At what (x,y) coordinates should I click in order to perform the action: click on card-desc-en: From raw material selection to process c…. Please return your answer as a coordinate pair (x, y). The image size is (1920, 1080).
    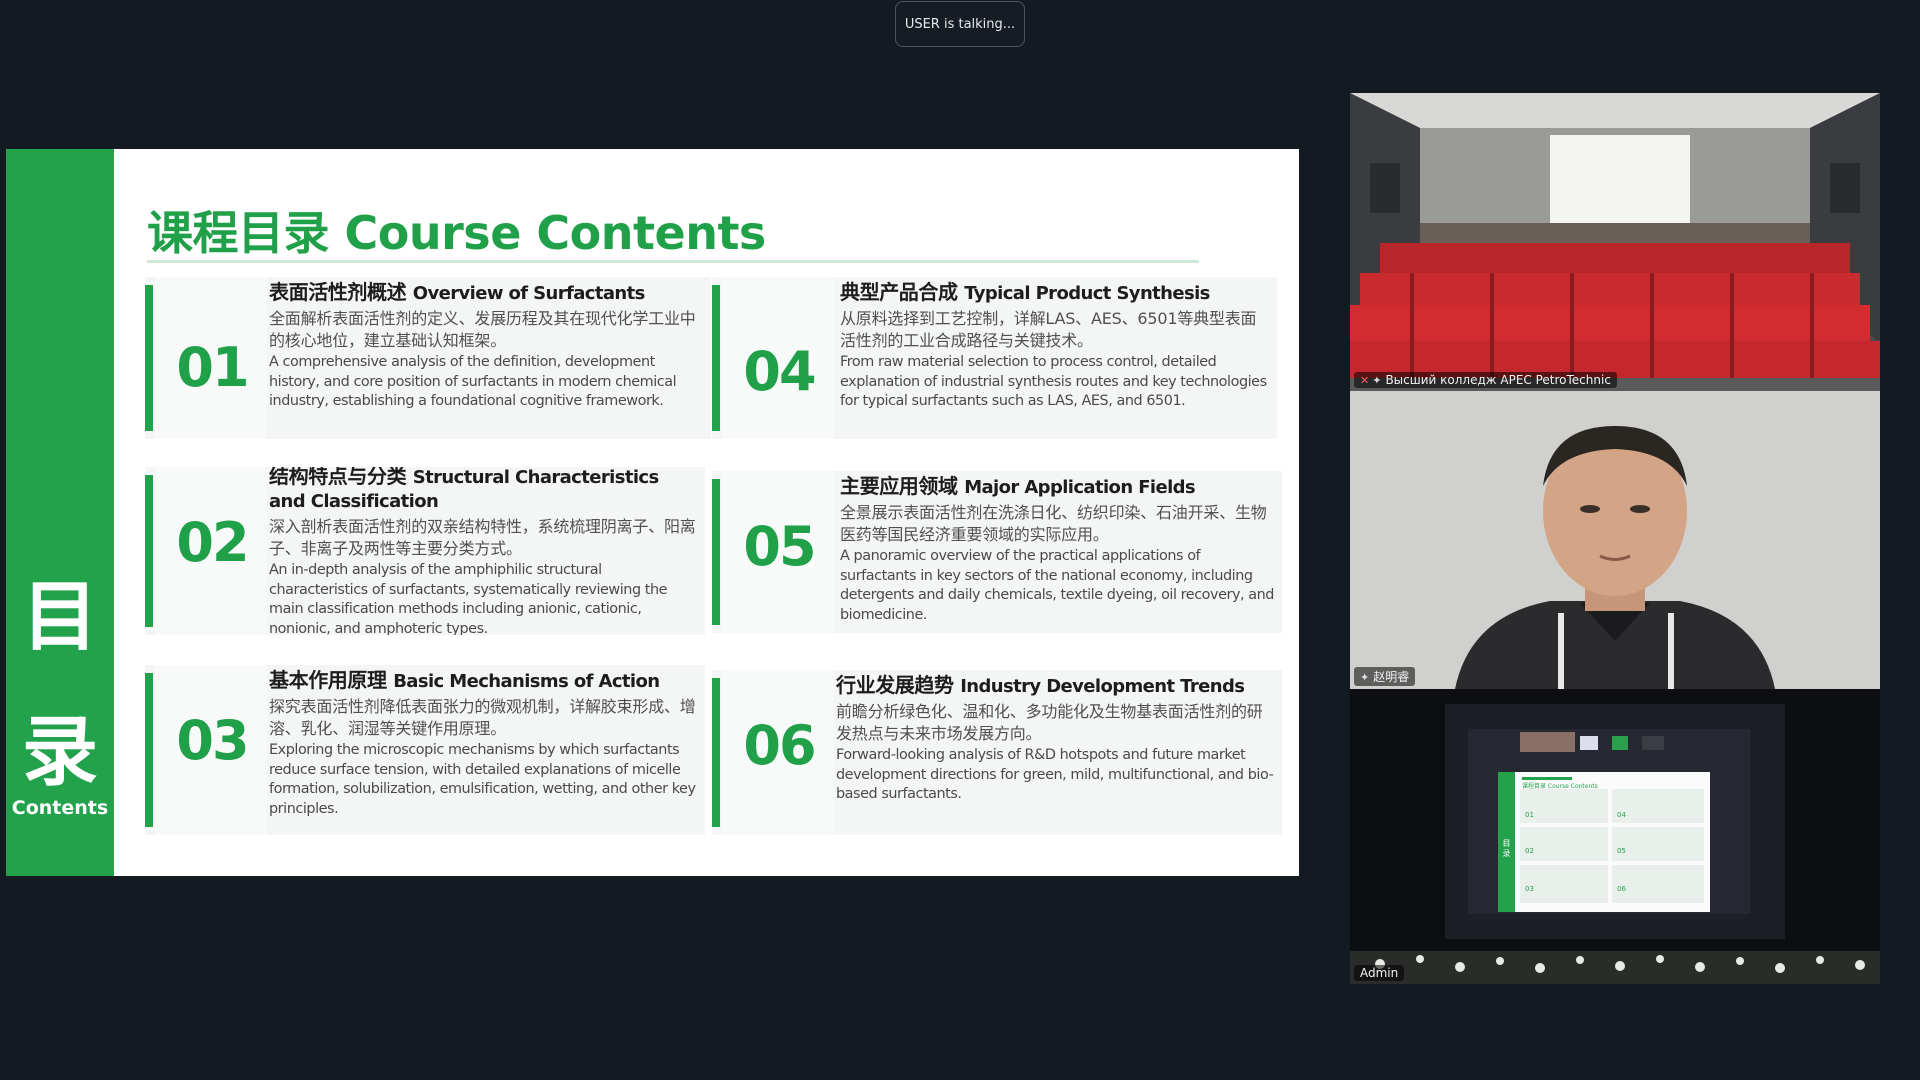
    Looking at the image, I should click on (1053, 381).